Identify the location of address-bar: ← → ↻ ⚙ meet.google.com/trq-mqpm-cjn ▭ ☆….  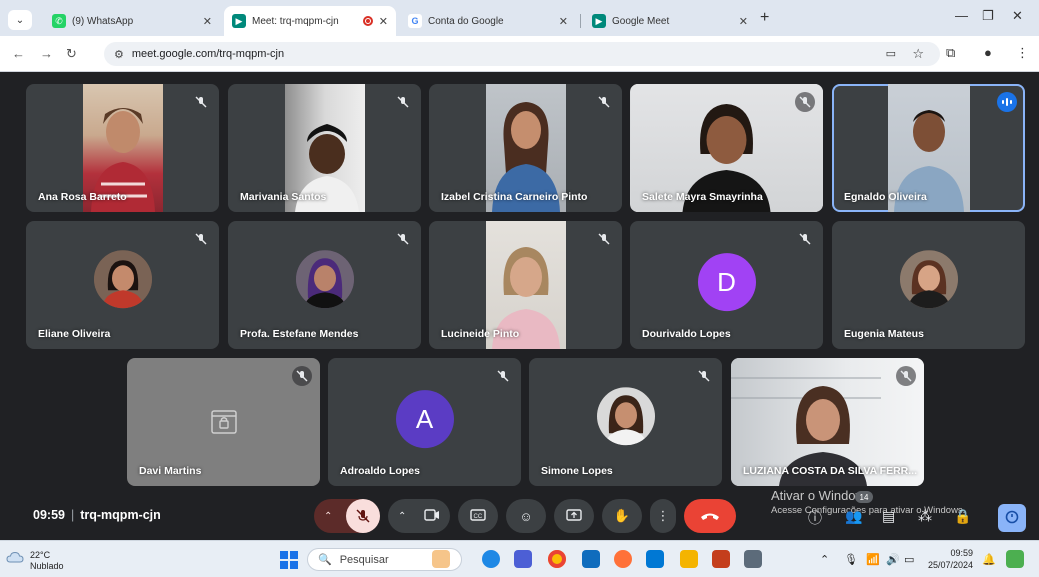
(519, 54).